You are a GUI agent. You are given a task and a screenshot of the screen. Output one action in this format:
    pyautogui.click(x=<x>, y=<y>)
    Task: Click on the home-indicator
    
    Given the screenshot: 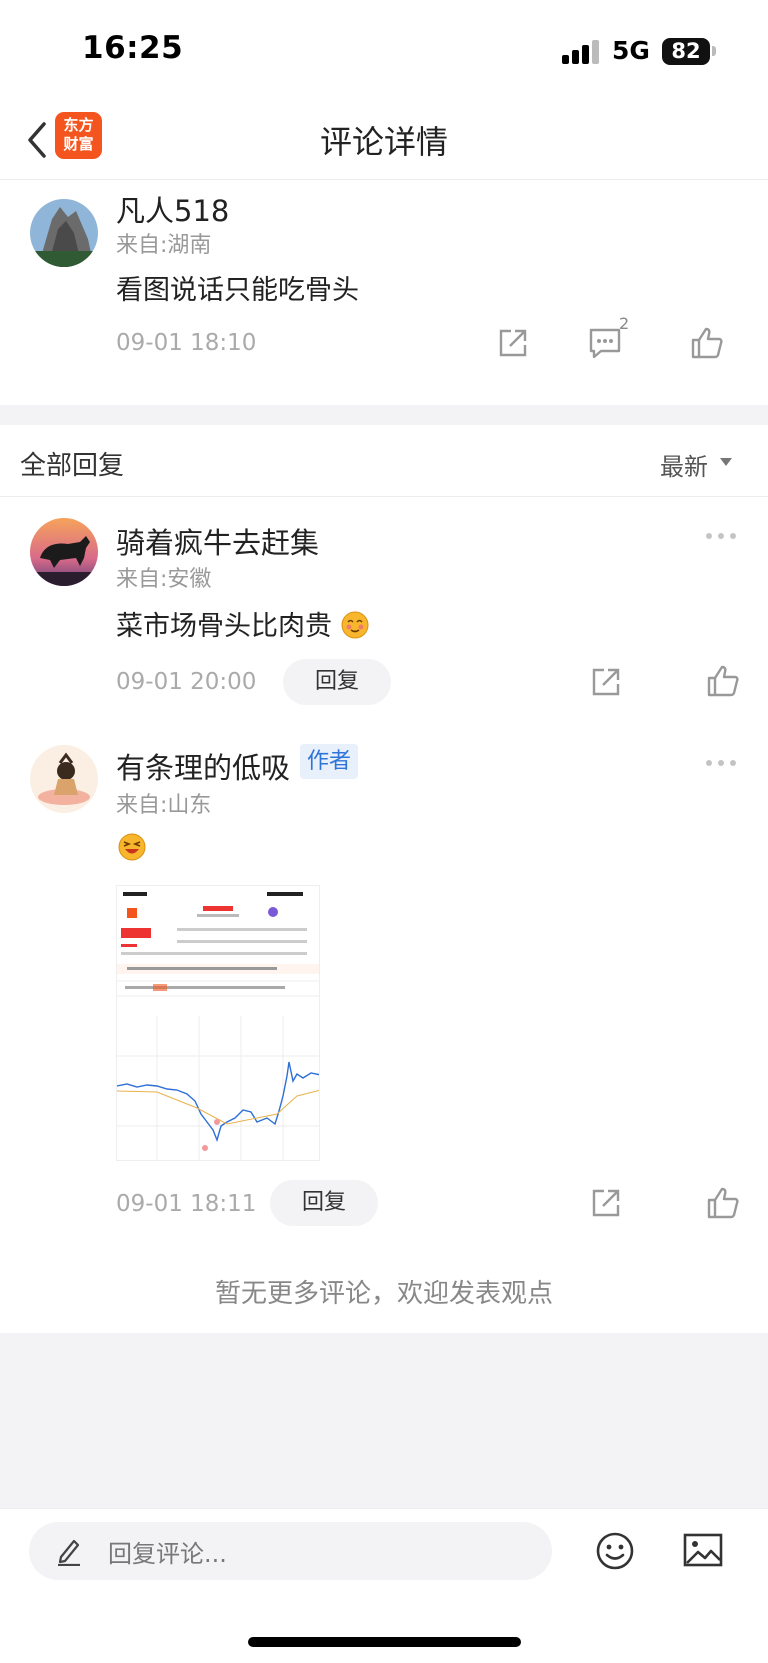 What is the action you would take?
    pyautogui.click(x=384, y=1642)
    